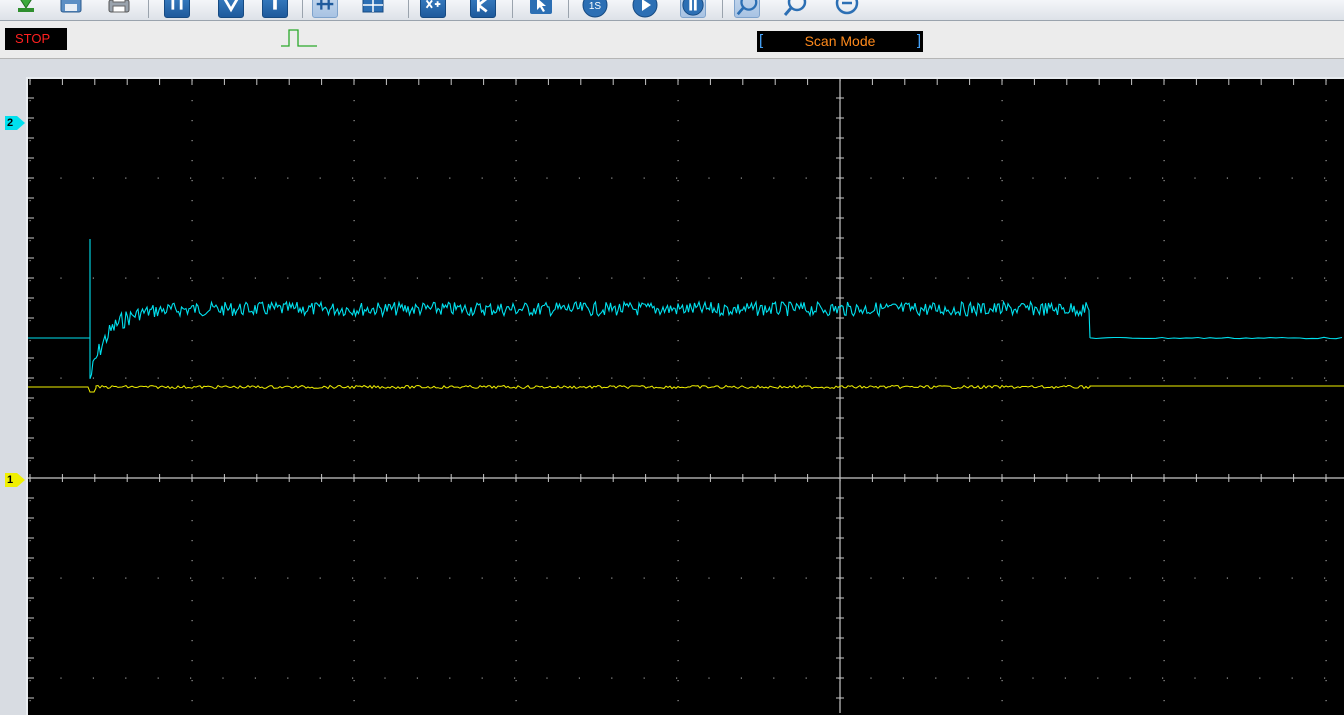  What do you see at coordinates (747, 9) in the screenshot?
I see `zoom-in-icon` at bounding box center [747, 9].